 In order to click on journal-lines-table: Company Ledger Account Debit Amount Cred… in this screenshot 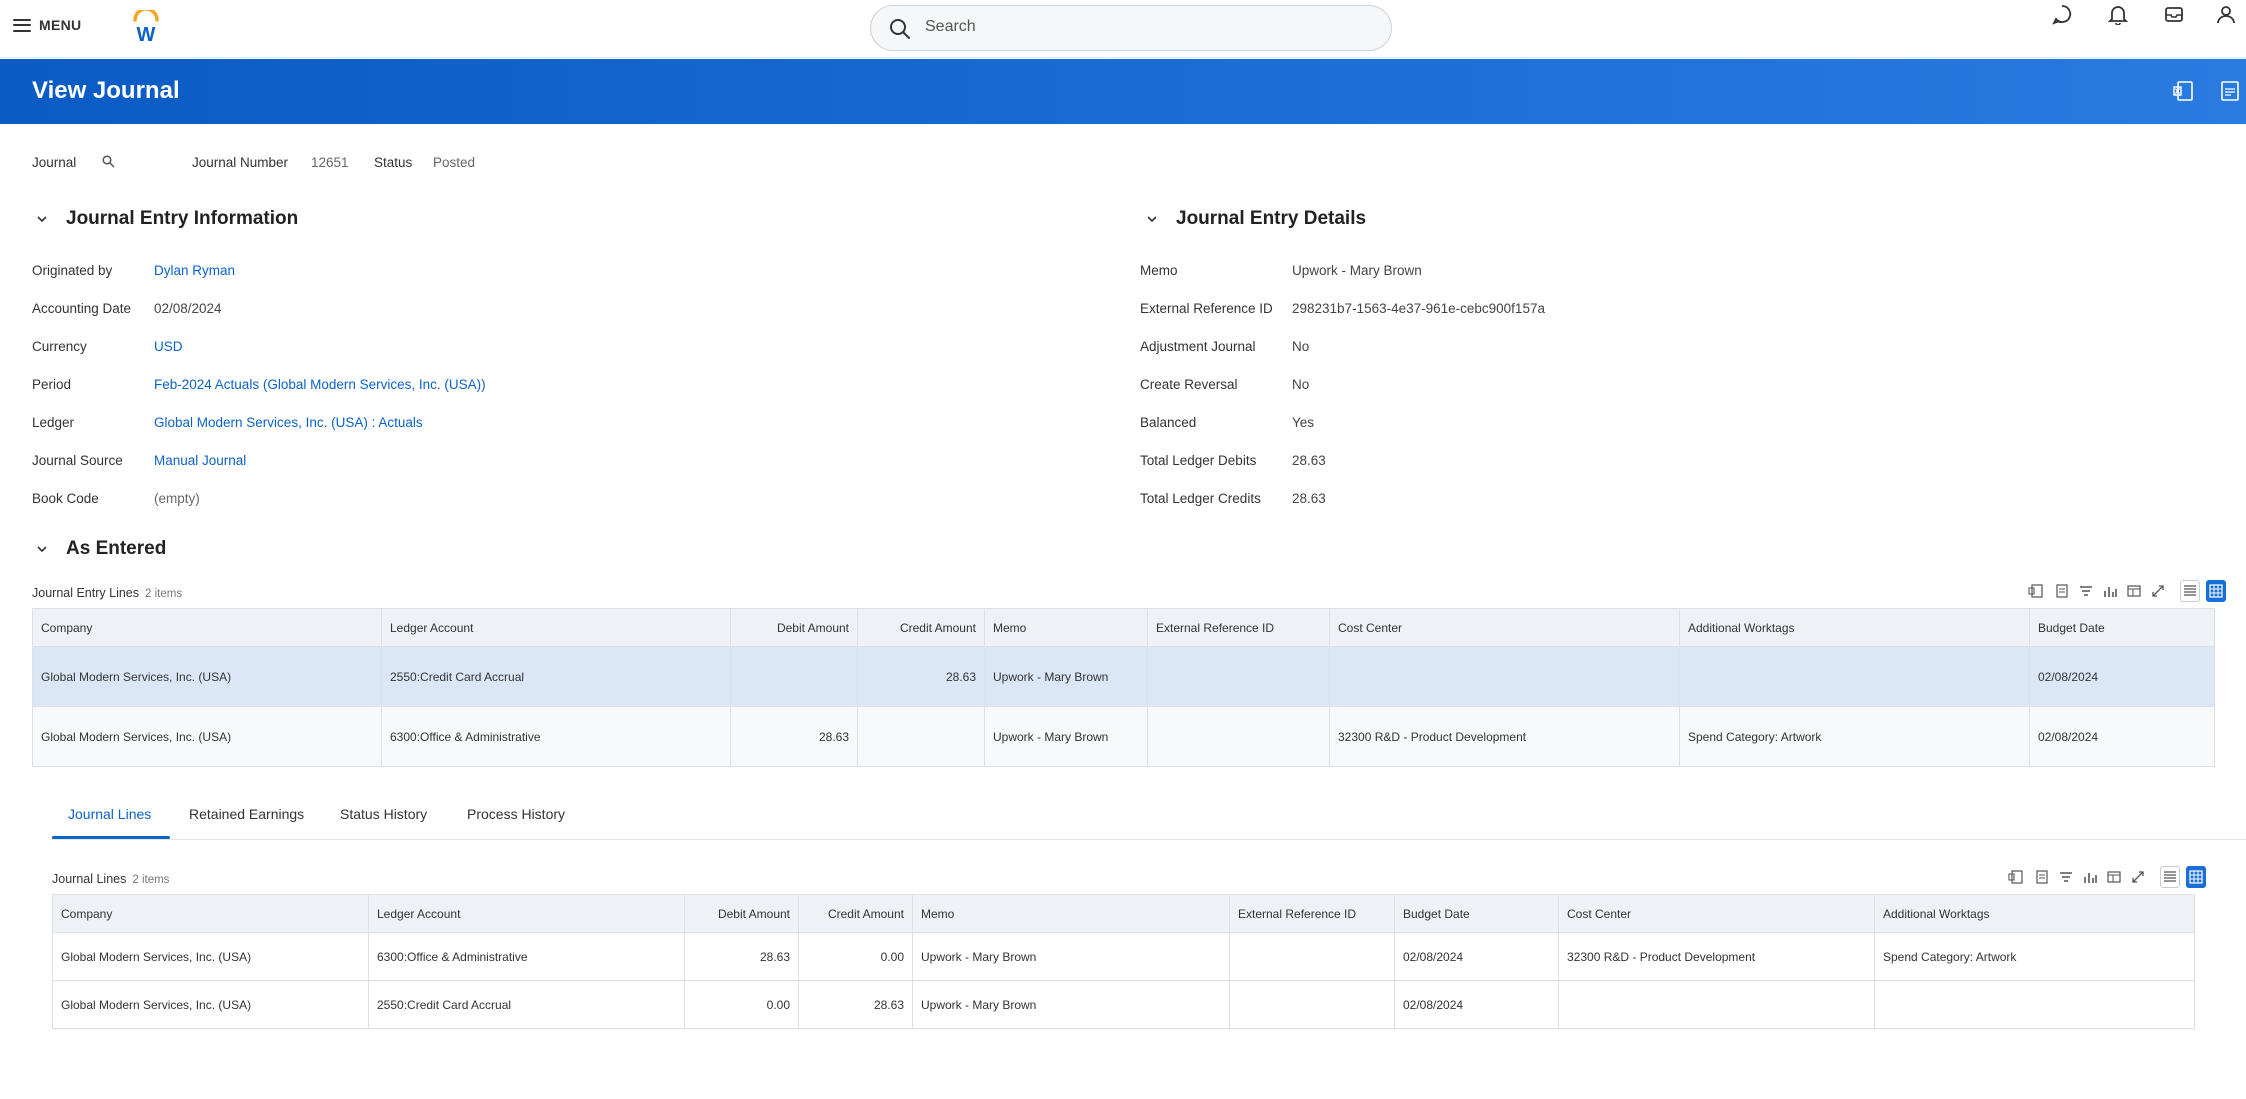, I will do `click(1123, 961)`.